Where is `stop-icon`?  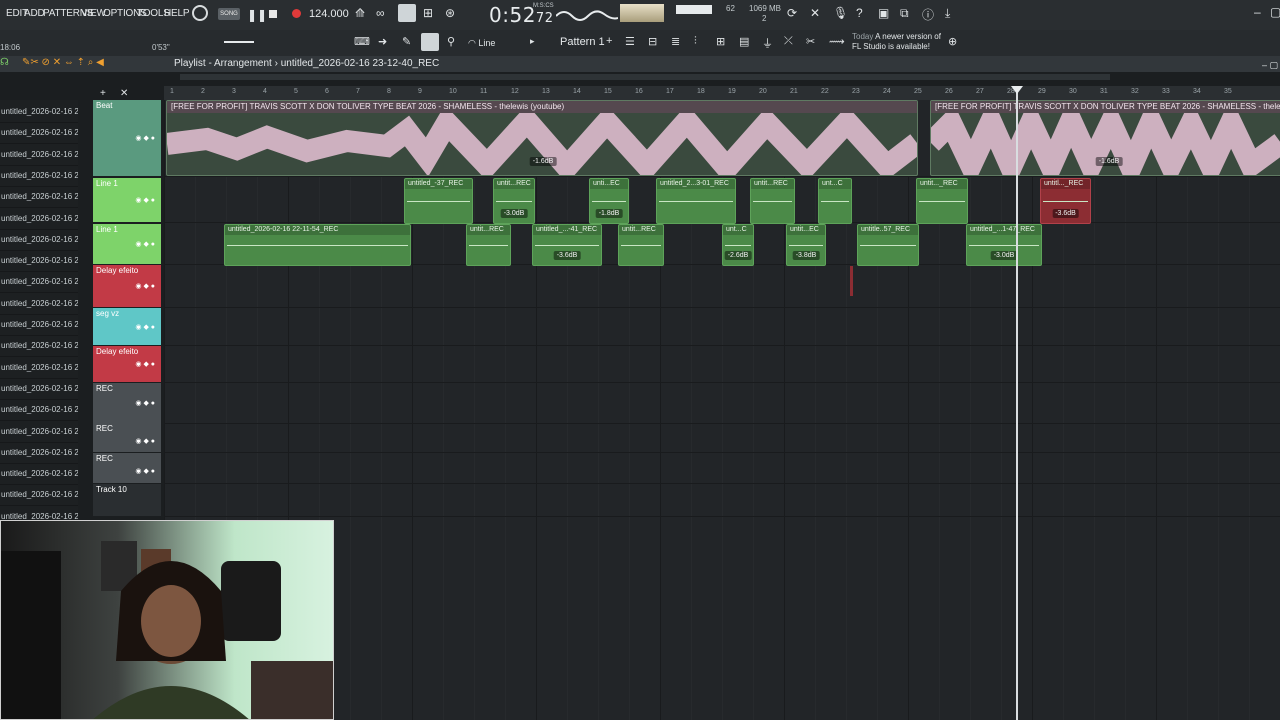
stop-icon is located at coordinates (273, 14).